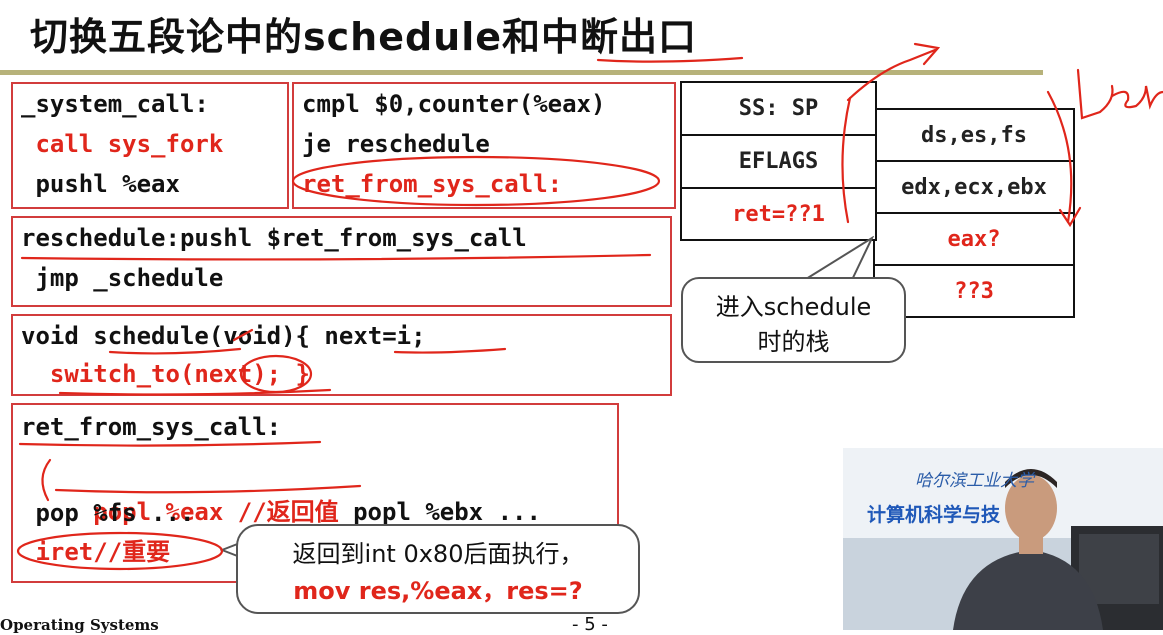 The image size is (1163, 635). I want to click on code-line: void schedule(void){ next=i;, so click(223, 336).